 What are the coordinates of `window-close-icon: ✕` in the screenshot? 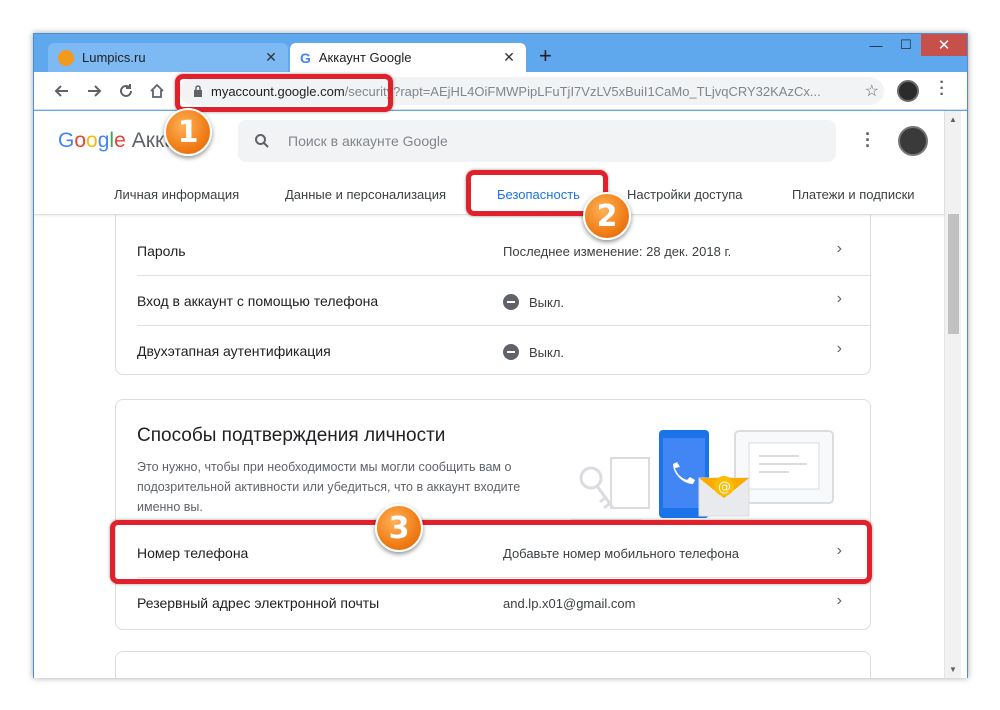 It's located at (944, 45).